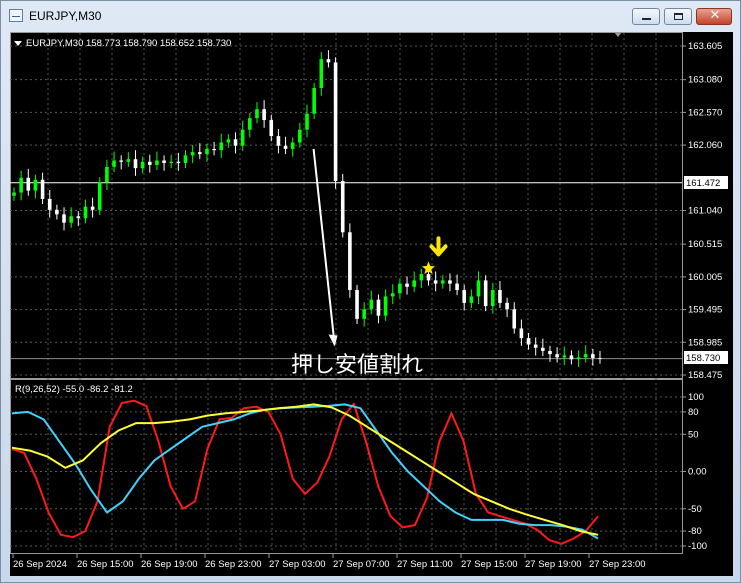 The width and height of the screenshot is (741, 583). Describe the element at coordinates (693, 412) in the screenshot. I see `indicator-axis-label: 80` at that location.